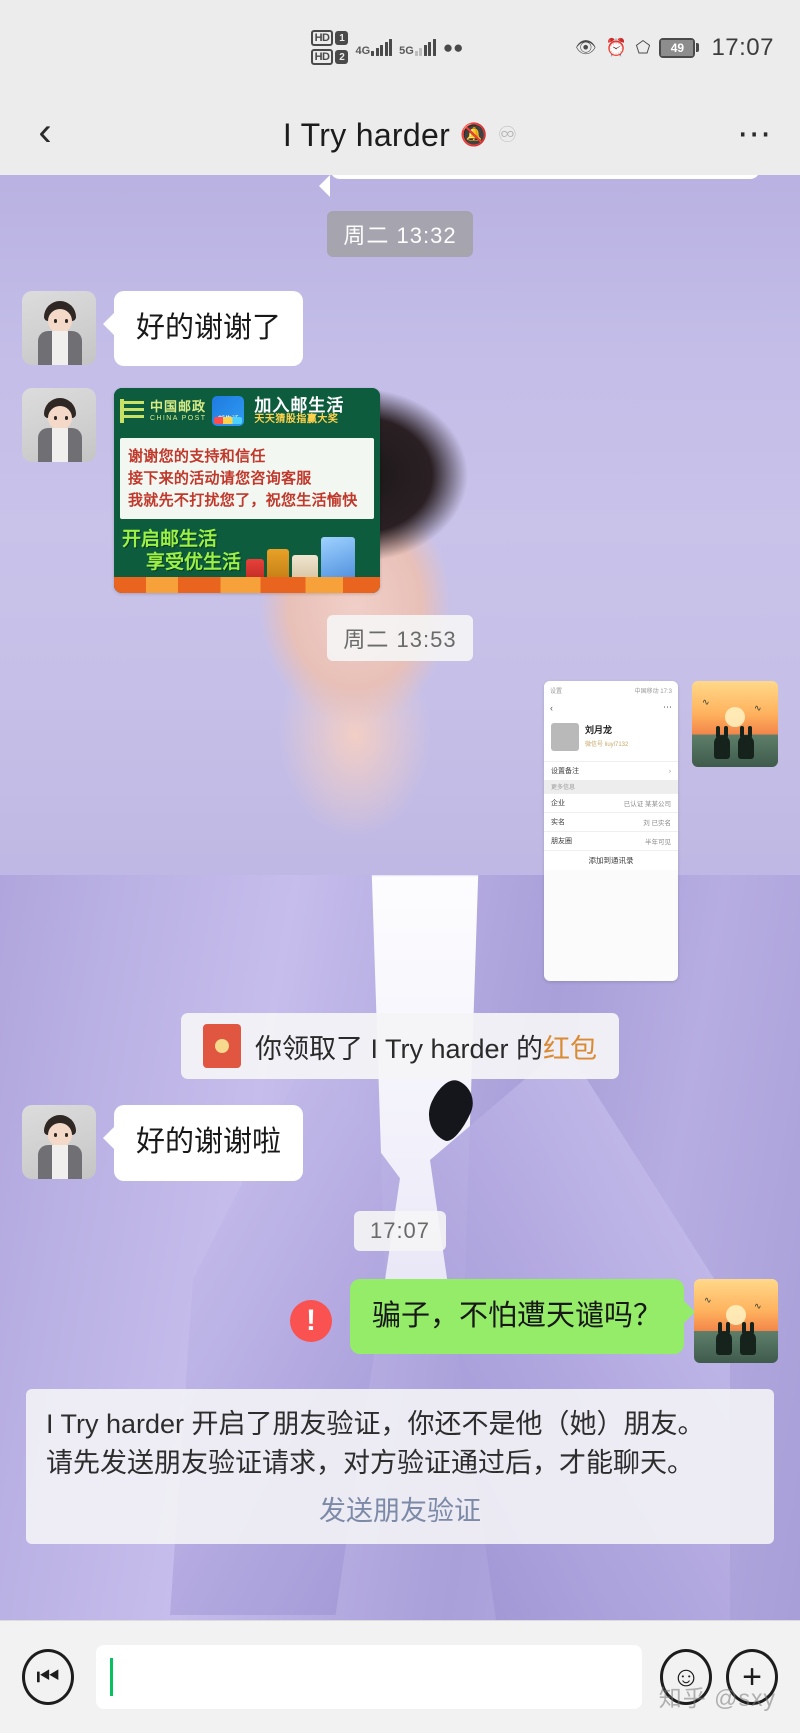  I want to click on message-row-outgoing-green: ! 骗子，不怕遭天谴吗？ ∿ ∿, so click(400, 1320).